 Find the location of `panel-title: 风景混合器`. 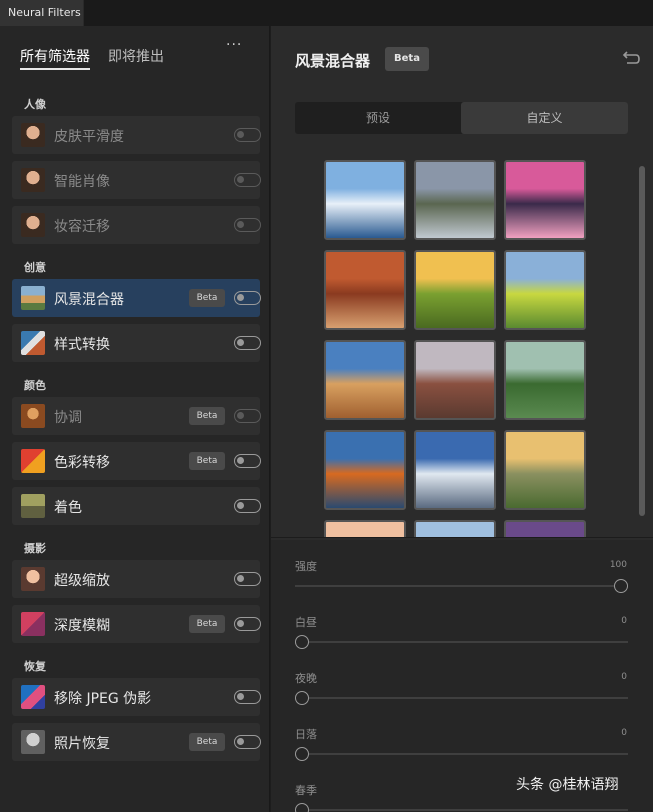

panel-title: 风景混合器 is located at coordinates (333, 61).